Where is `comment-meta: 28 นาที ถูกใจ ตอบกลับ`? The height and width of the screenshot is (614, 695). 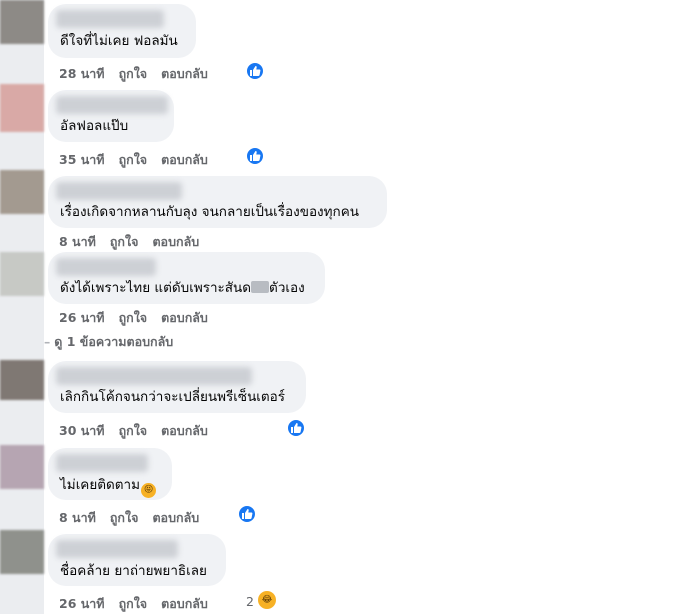
comment-meta: 28 นาที ถูกใจ ตอบกลับ is located at coordinates (140, 74).